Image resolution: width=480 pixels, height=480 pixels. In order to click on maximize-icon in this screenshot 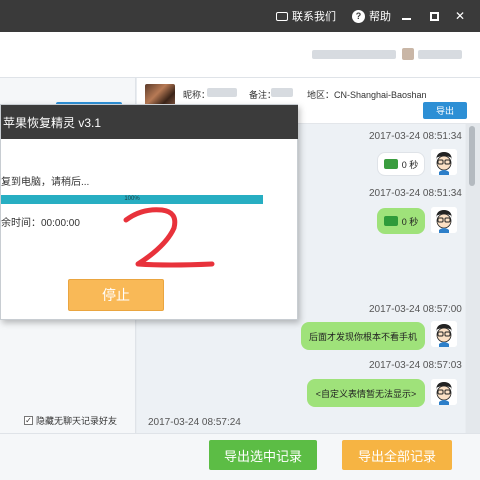, I will do `click(434, 16)`.